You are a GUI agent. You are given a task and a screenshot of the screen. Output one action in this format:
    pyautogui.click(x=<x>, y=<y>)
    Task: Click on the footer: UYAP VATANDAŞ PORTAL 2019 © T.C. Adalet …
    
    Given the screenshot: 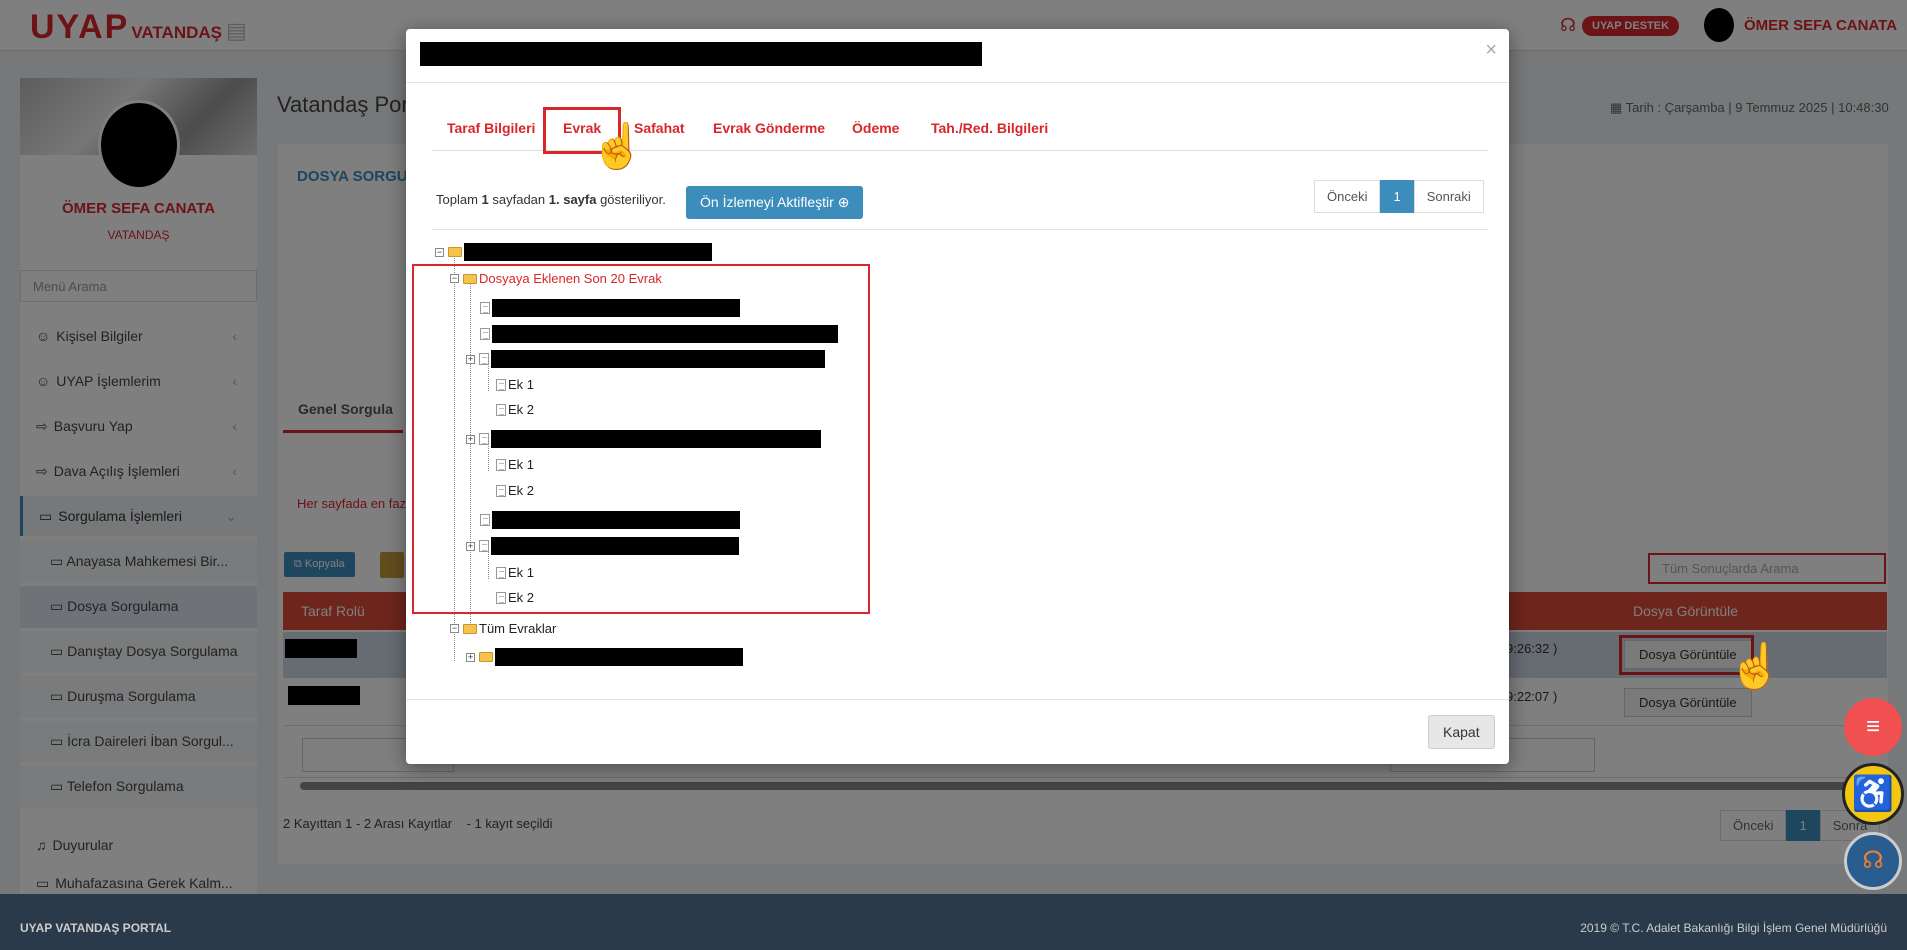 What is the action you would take?
    pyautogui.click(x=953, y=922)
    